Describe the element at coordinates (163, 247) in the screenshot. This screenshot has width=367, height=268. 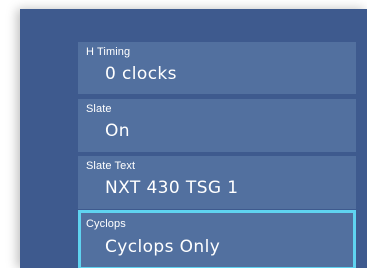
I see `setting-value: Cyclops Only` at that location.